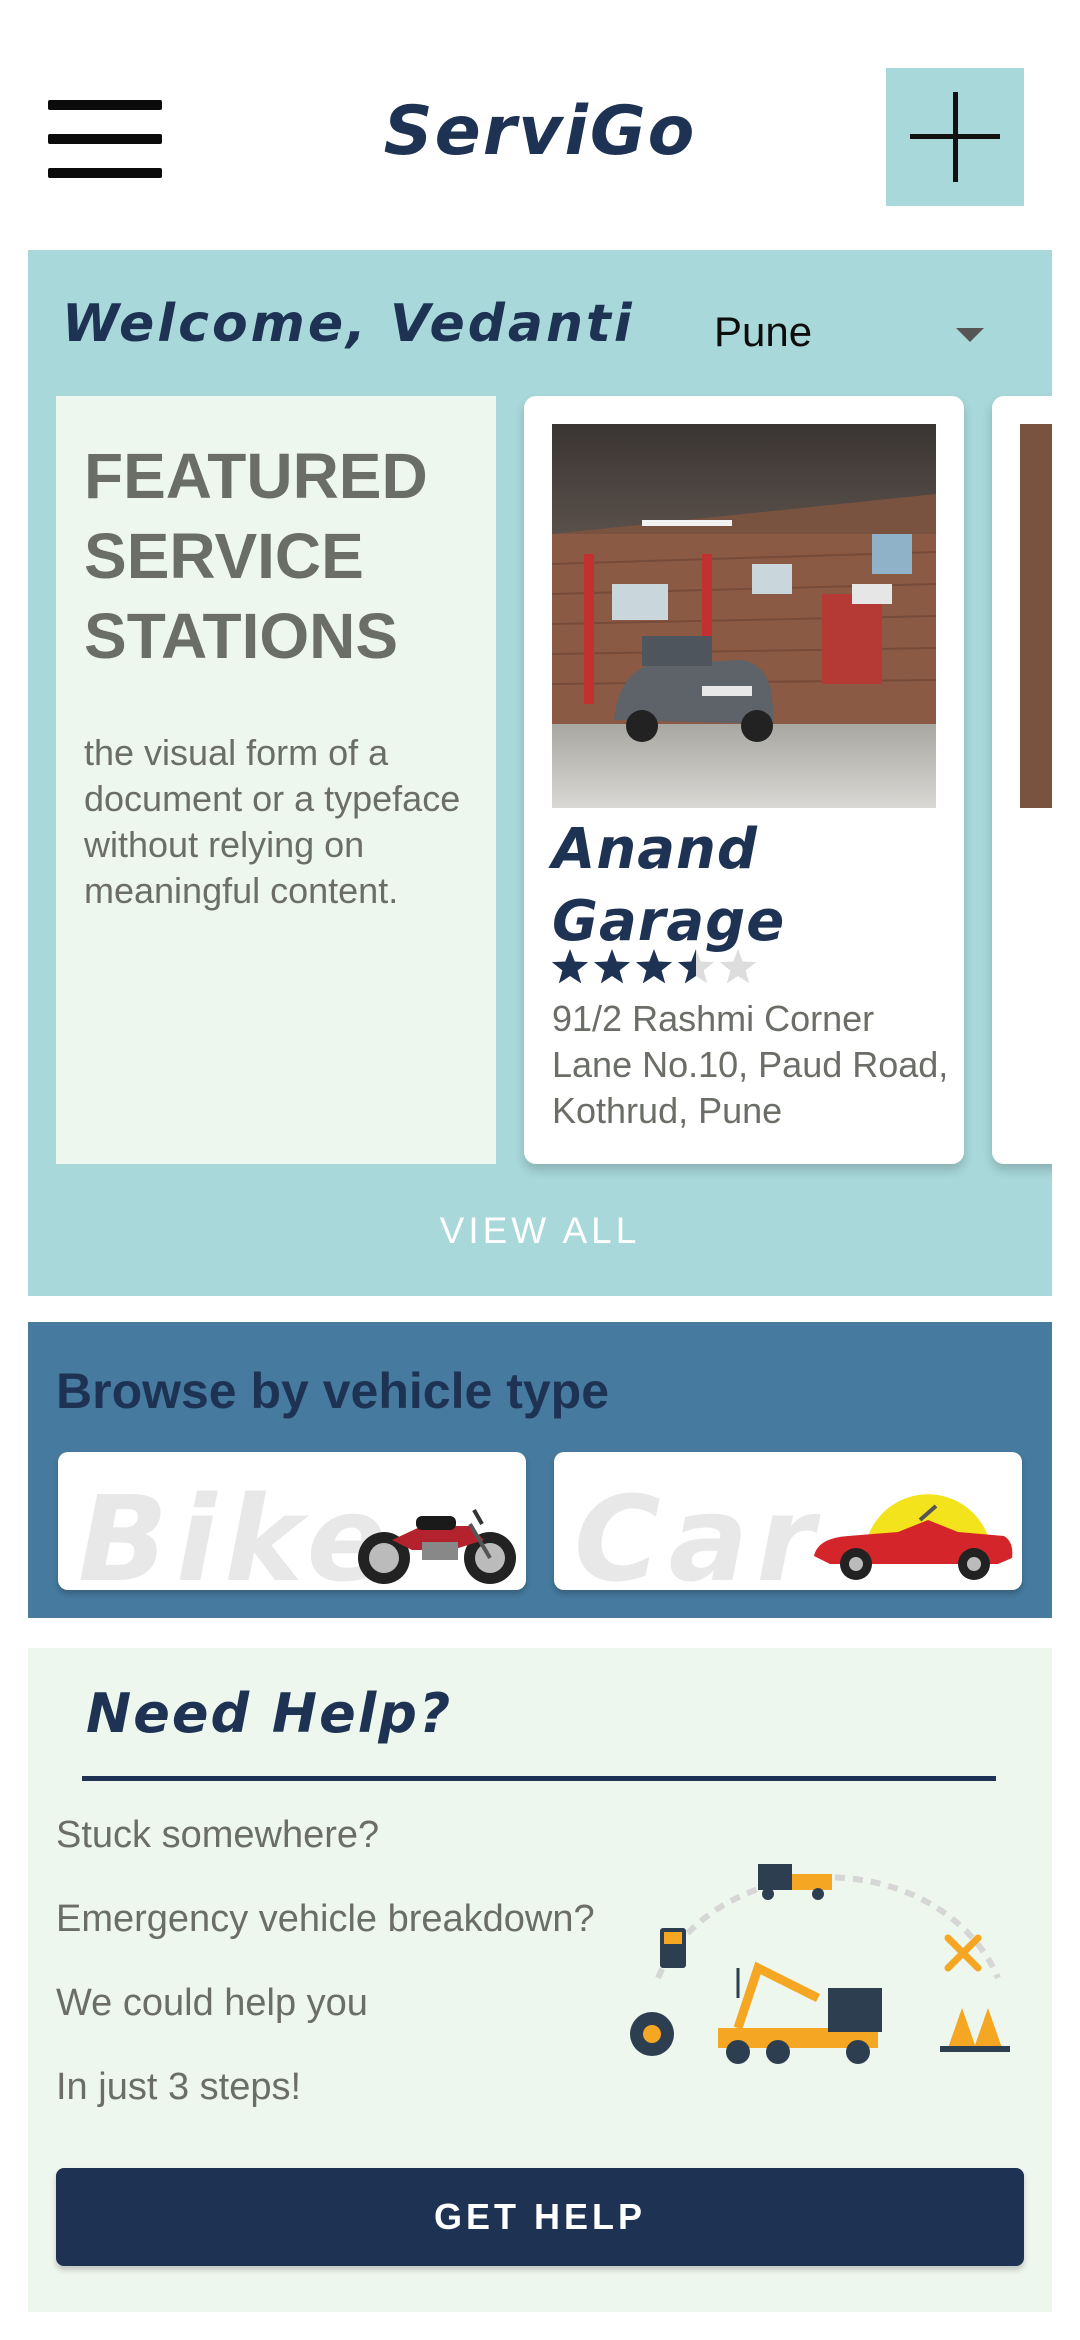 Image resolution: width=1080 pixels, height=2340 pixels. I want to click on city-value: Pune, so click(763, 331).